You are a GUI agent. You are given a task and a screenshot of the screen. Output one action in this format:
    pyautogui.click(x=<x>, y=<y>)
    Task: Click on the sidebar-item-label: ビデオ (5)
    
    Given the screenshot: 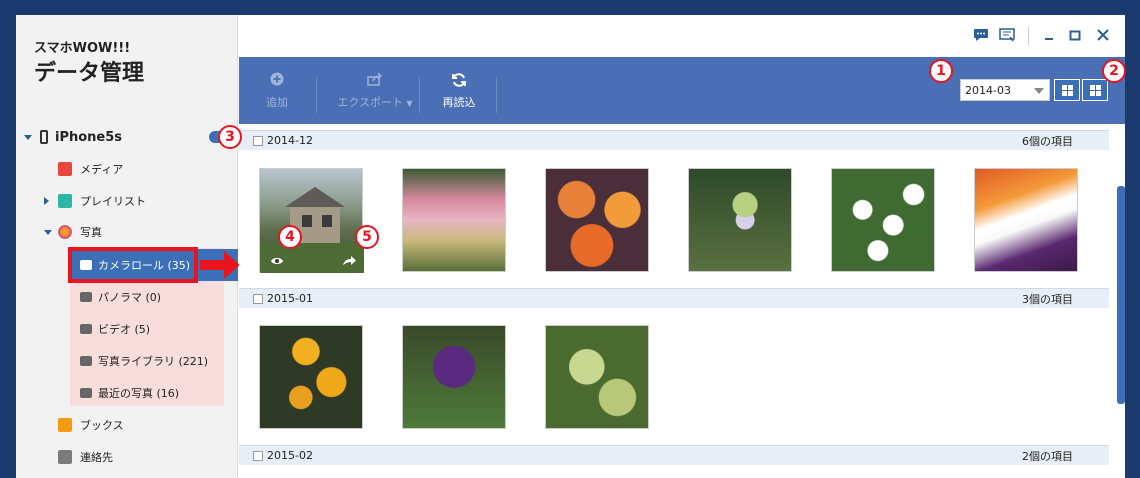 What is the action you would take?
    pyautogui.click(x=124, y=329)
    